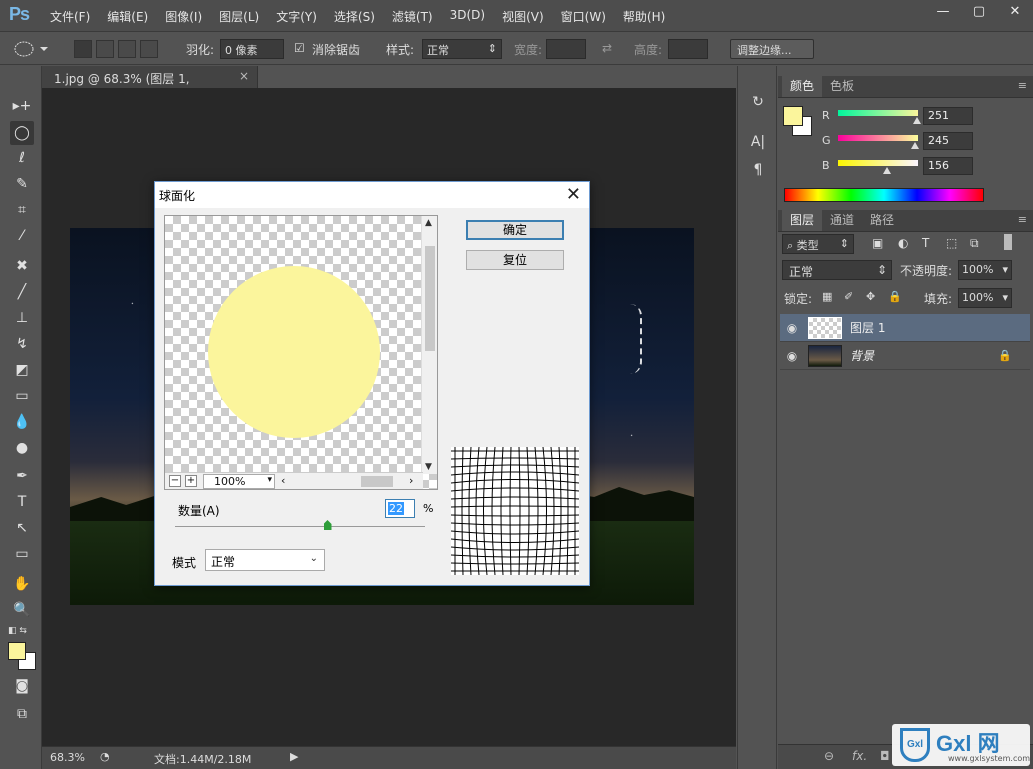 The height and width of the screenshot is (769, 1033). I want to click on layer-name: 背景, so click(862, 355).